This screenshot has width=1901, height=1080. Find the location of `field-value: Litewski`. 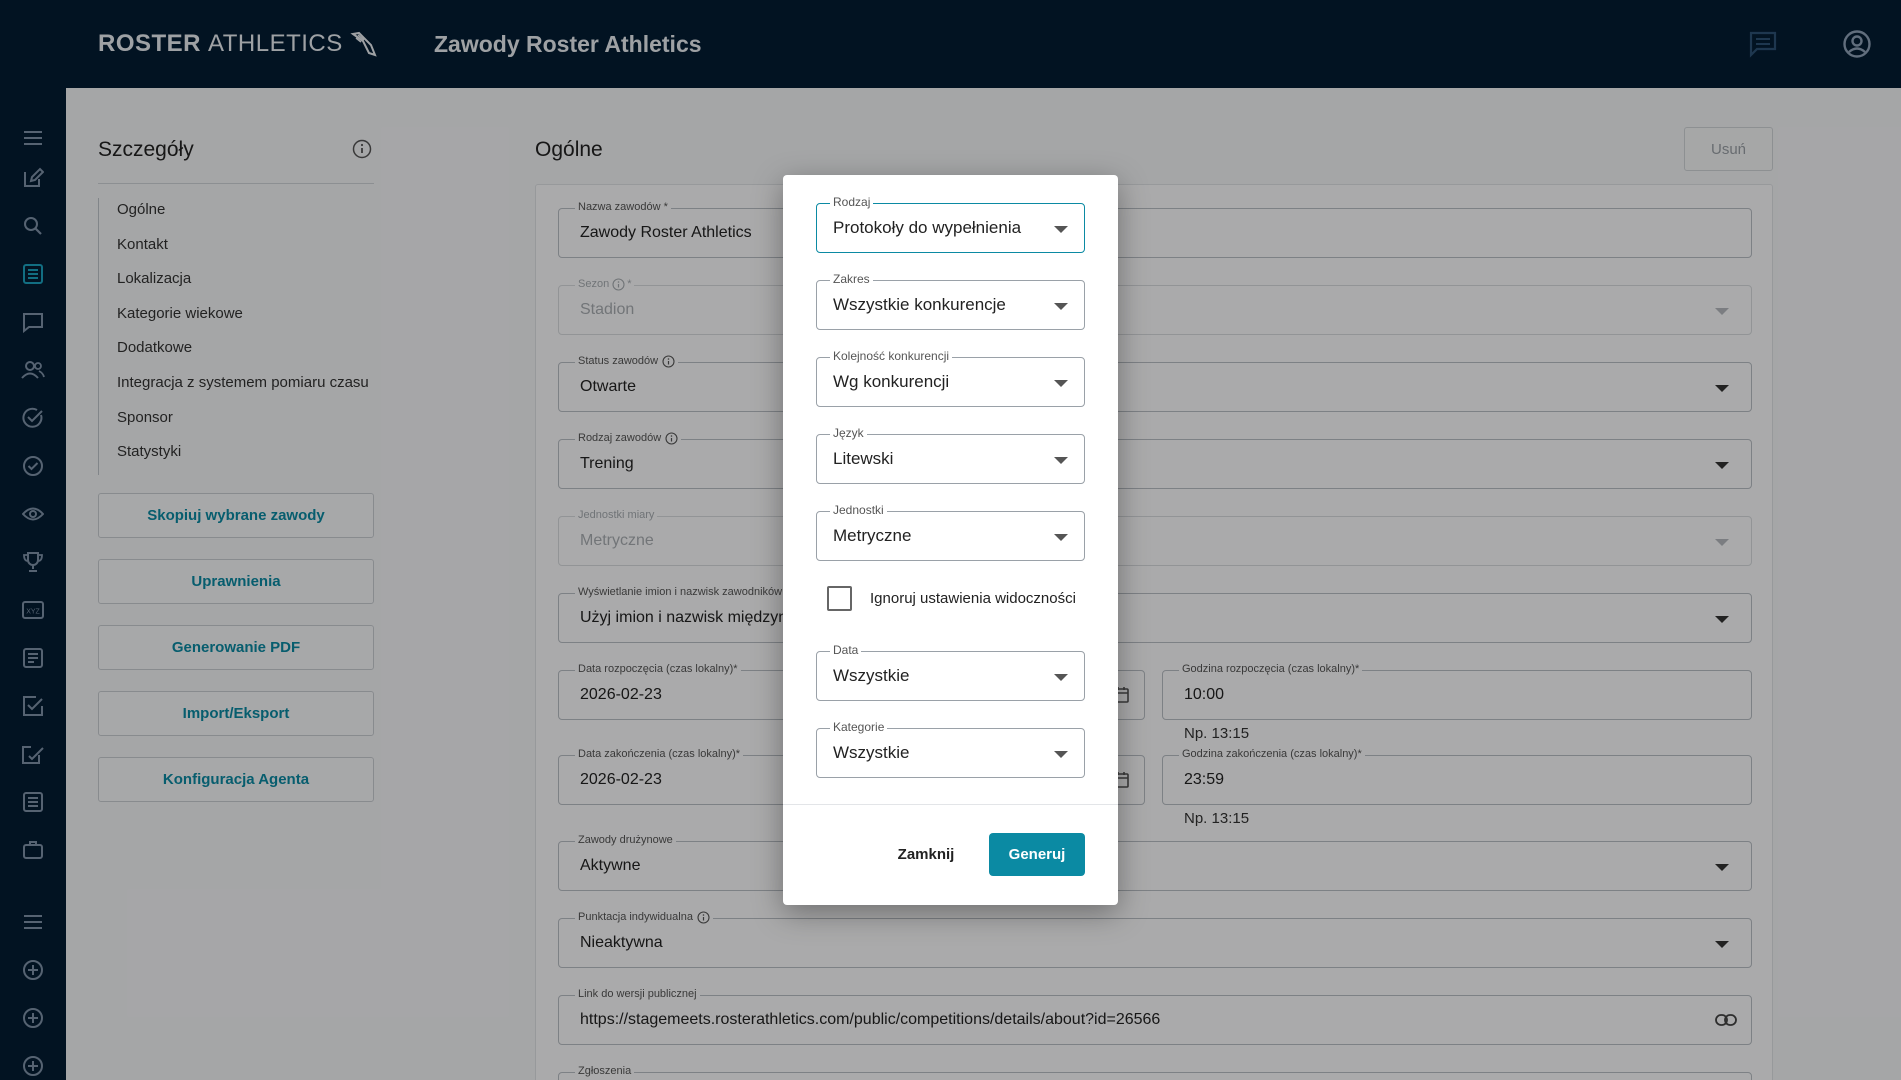

field-value: Litewski is located at coordinates (863, 458).